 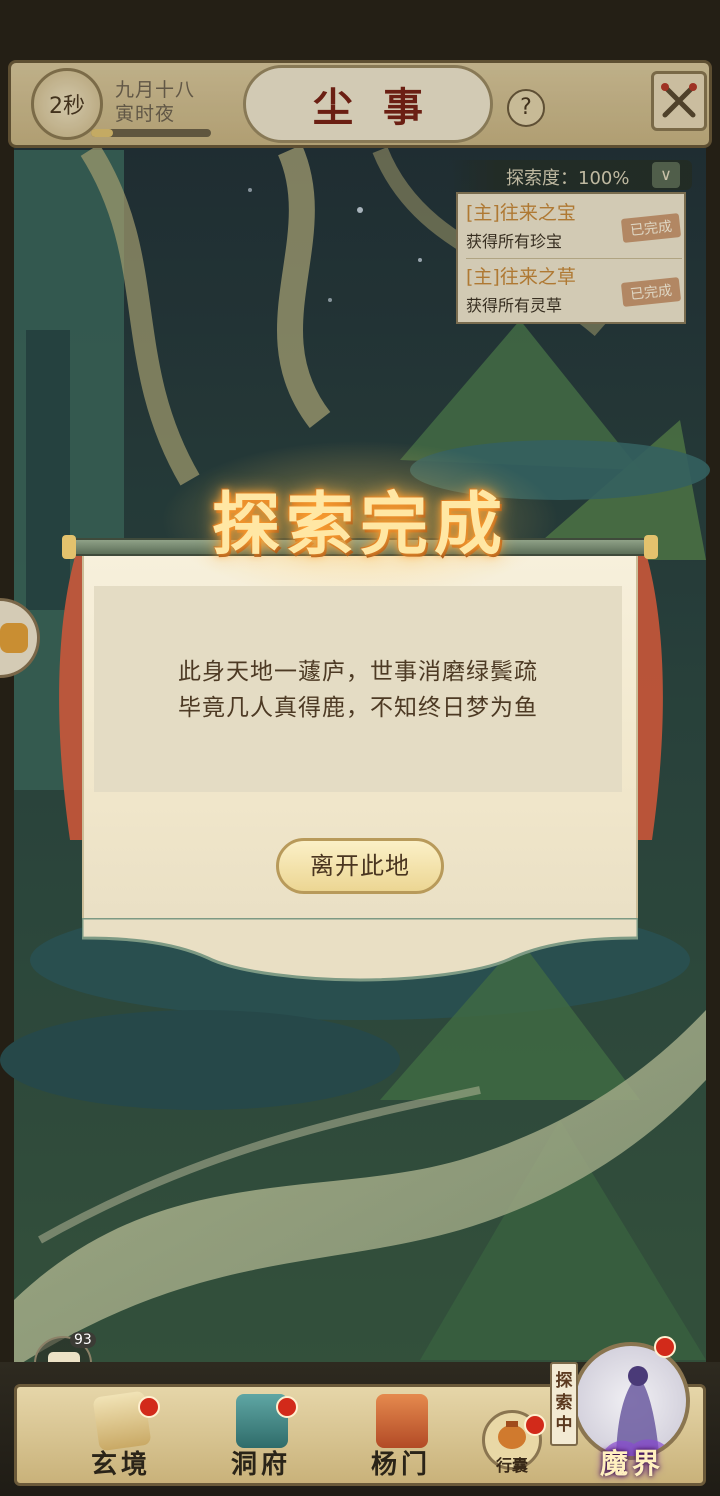 I want to click on nav-item-yangmen: 杨门, so click(x=401, y=1438).